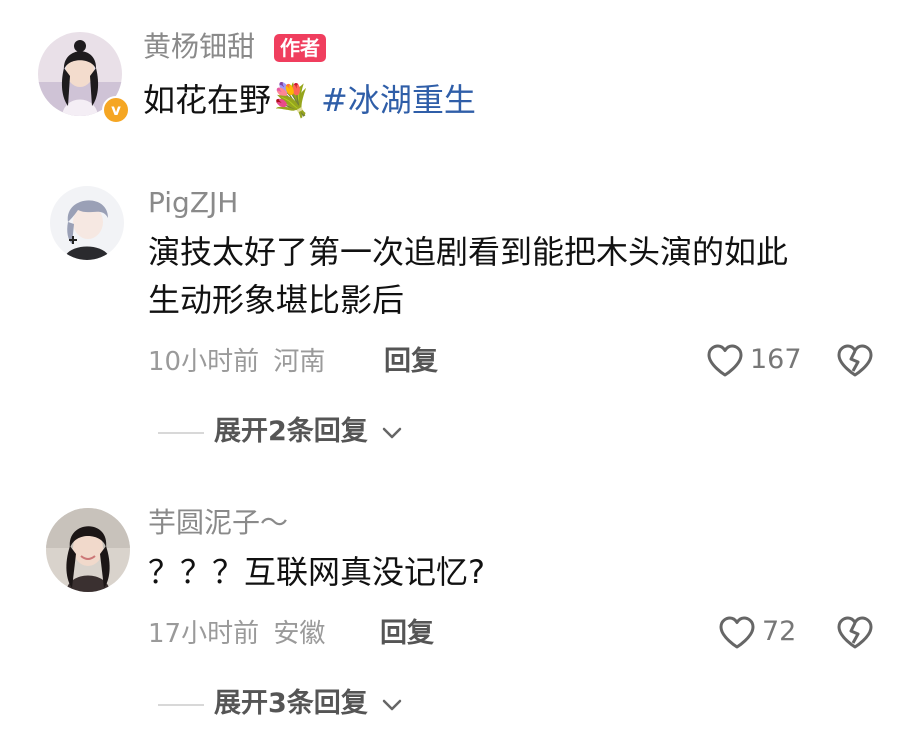  I want to click on expand-replies-button: 展开2条回复, so click(308, 432).